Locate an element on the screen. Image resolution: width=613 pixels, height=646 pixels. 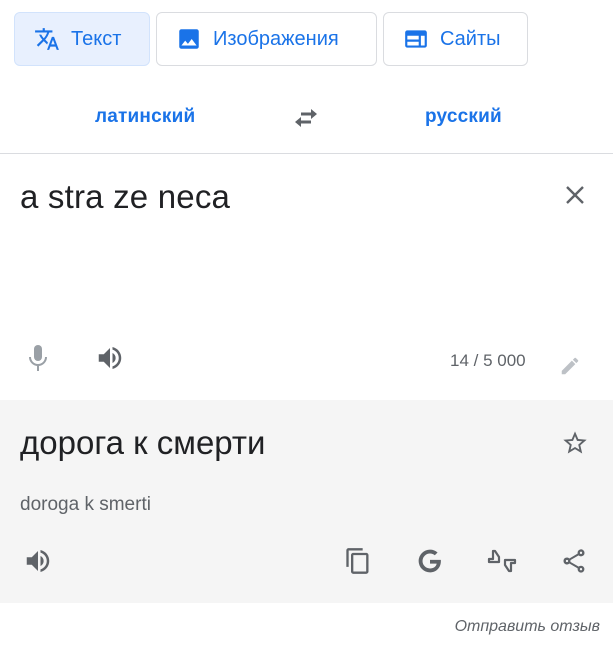
swap-arrows-icon is located at coordinates (306, 118).